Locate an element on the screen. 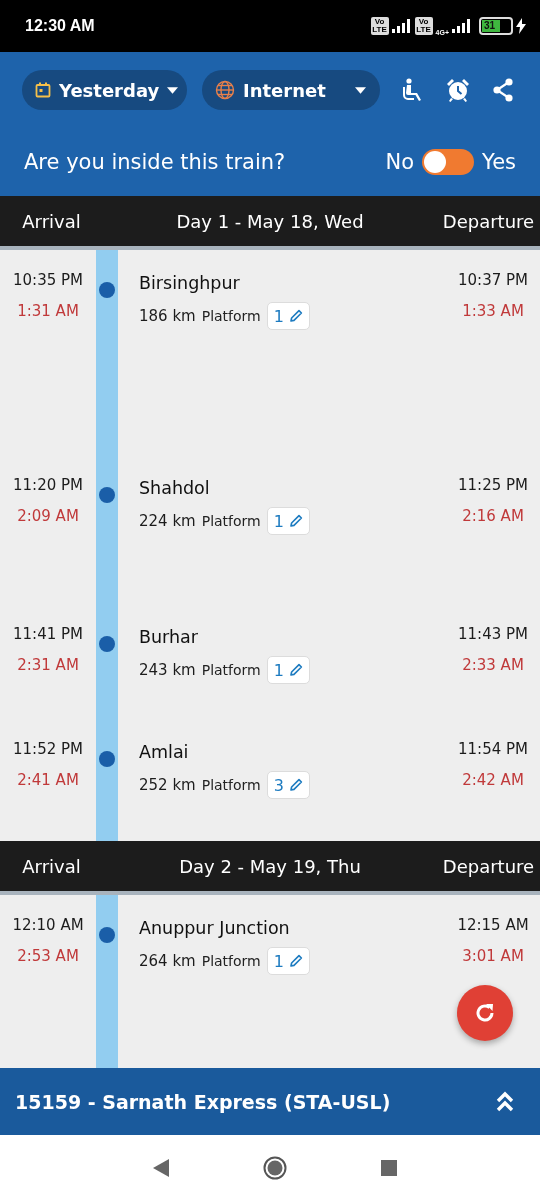 This screenshot has width=540, height=1200. home-icon is located at coordinates (275, 1167).